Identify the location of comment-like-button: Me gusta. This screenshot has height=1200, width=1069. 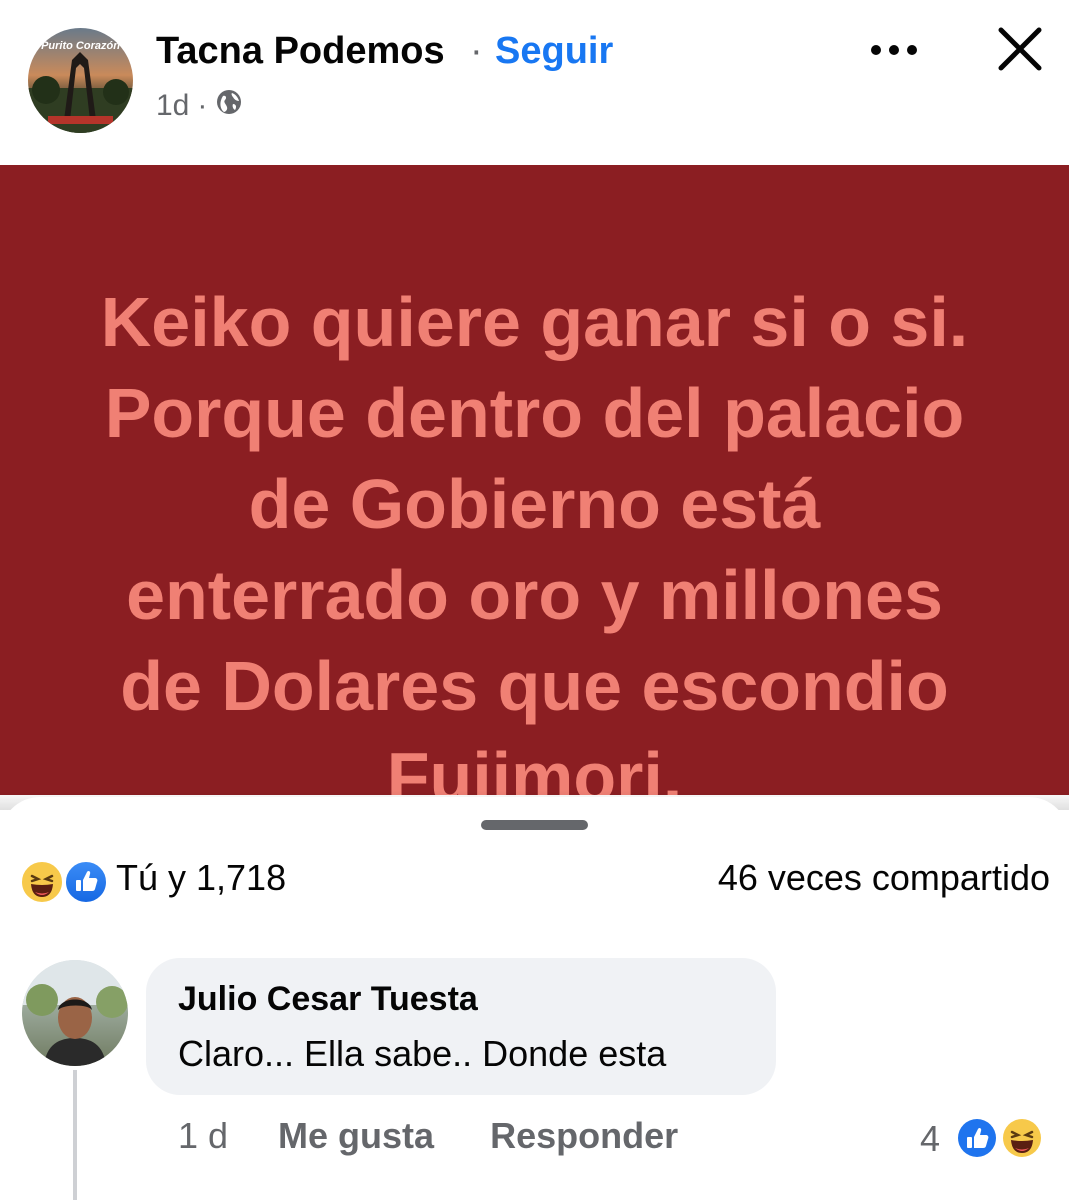
(356, 1136).